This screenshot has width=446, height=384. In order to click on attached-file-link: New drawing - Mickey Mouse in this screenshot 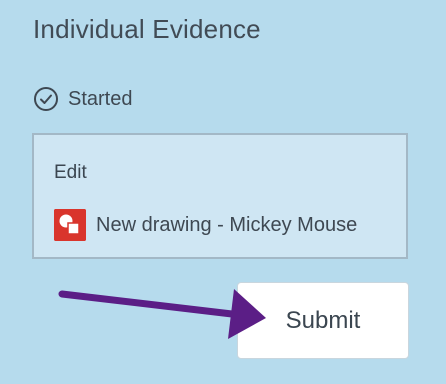, I will do `click(222, 225)`.